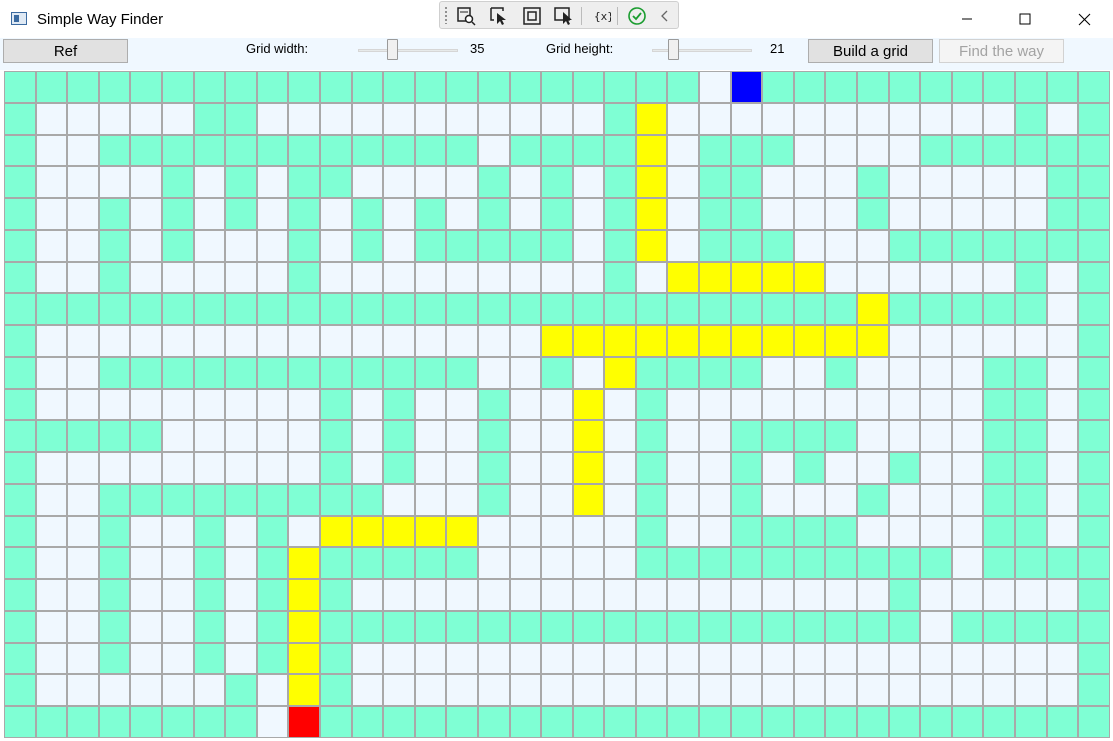 This screenshot has height=741, width=1113. I want to click on layout-adorner-icon, so click(532, 16).